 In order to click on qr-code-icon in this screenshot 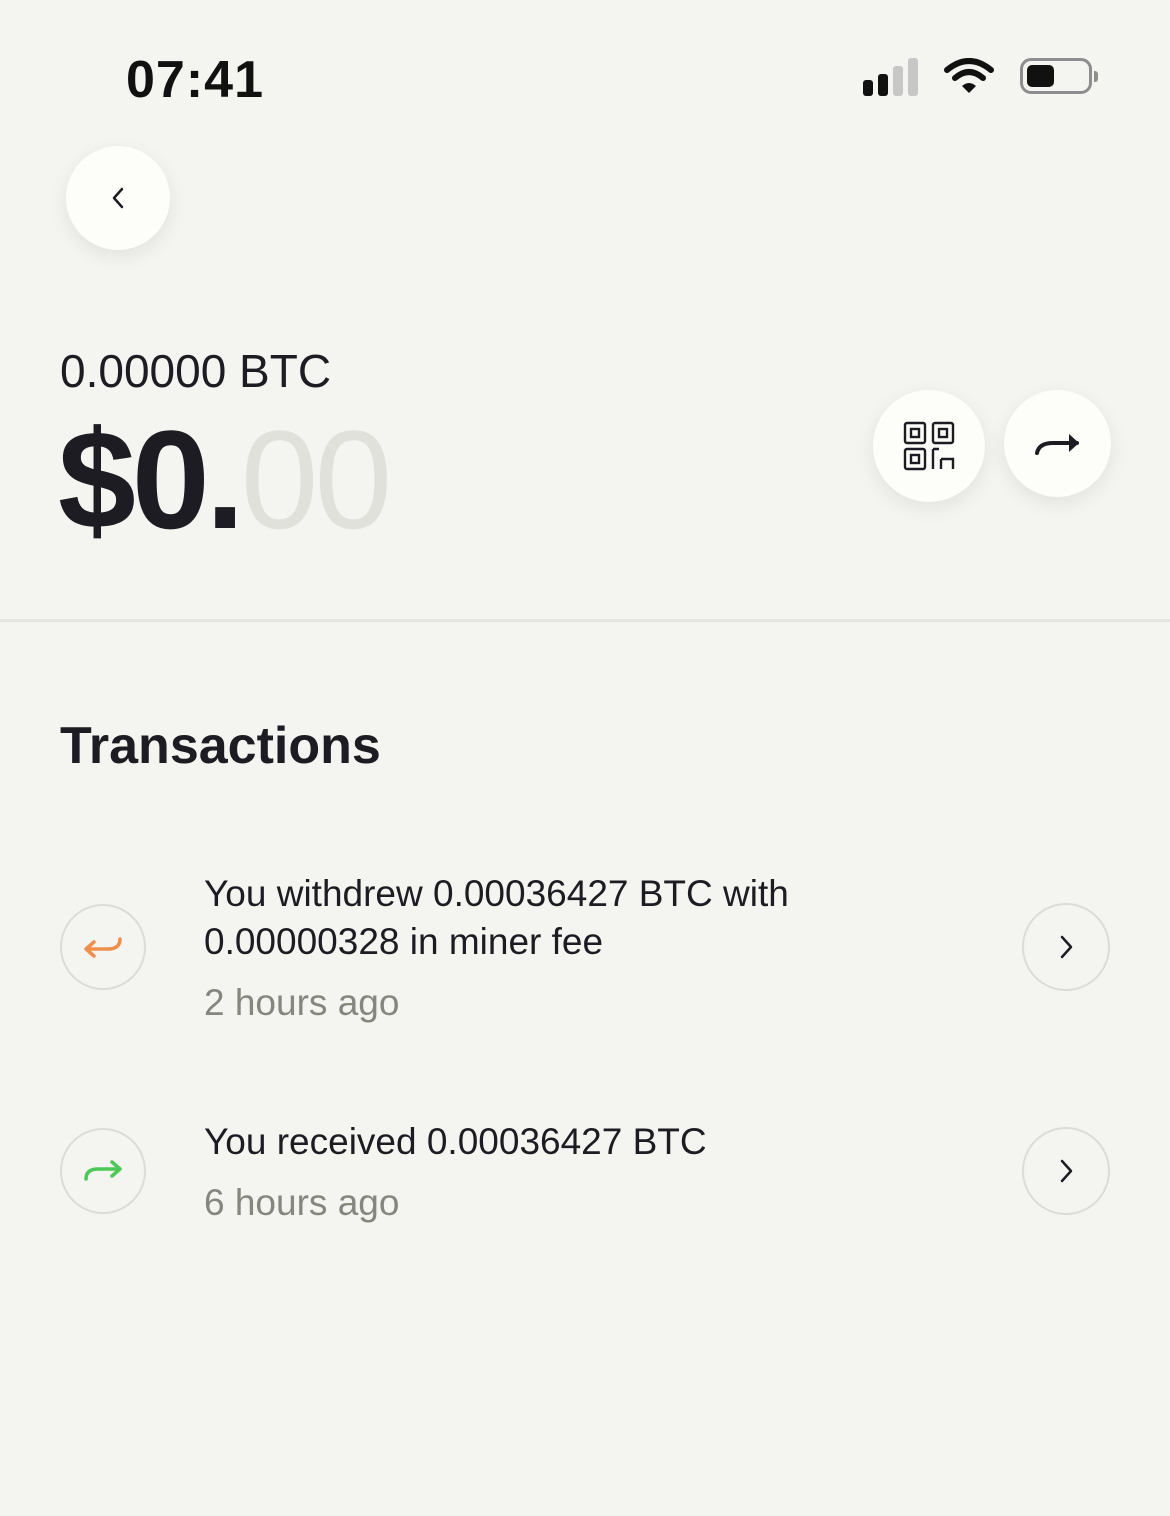, I will do `click(929, 446)`.